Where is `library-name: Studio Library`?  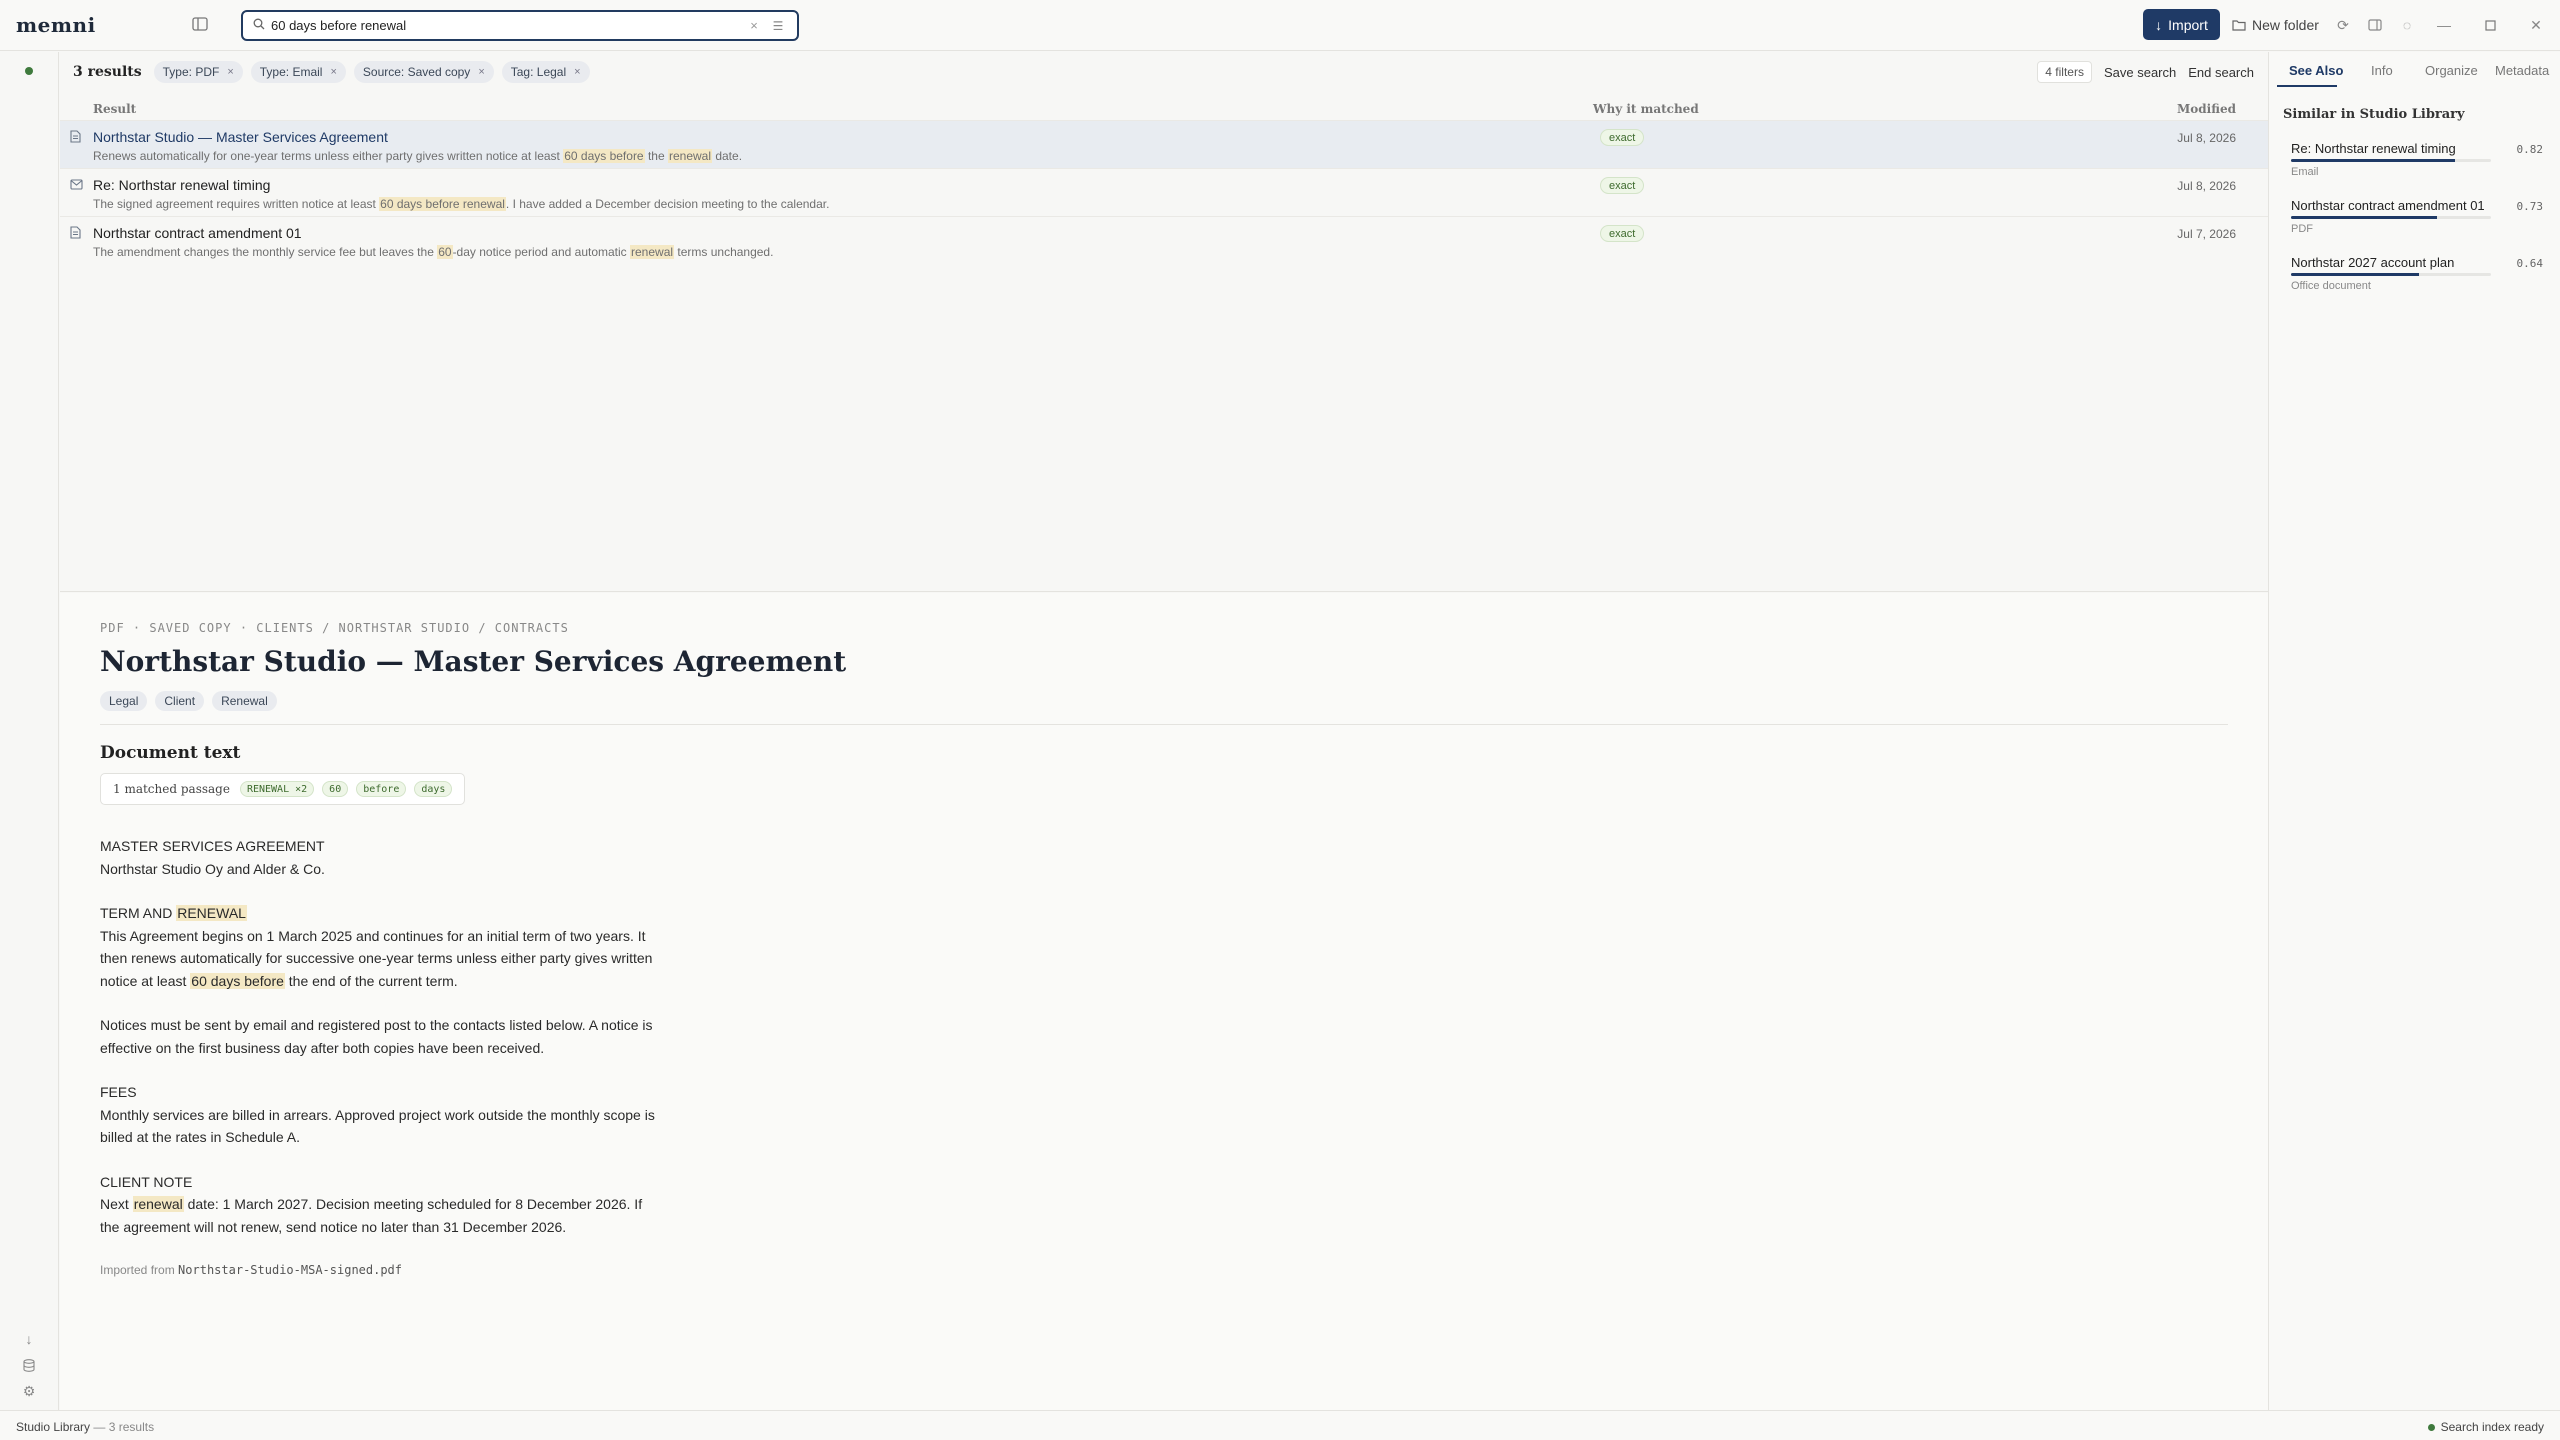
library-name: Studio Library is located at coordinates (53, 1427).